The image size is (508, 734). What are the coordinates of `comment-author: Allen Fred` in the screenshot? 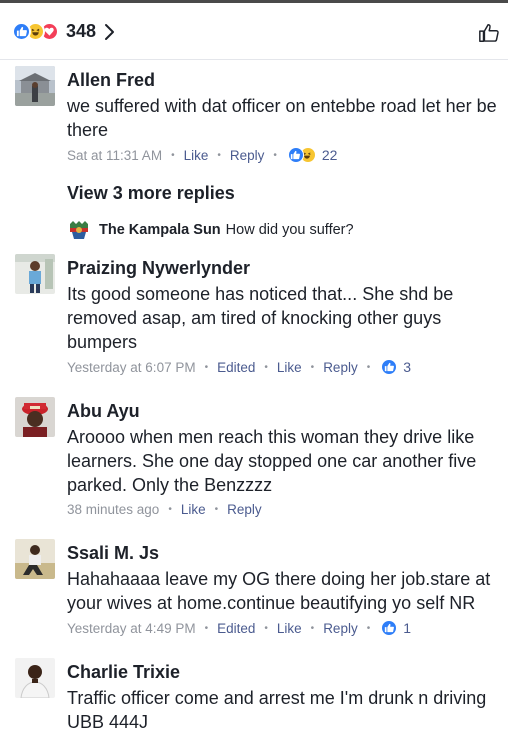 It's located at (111, 80).